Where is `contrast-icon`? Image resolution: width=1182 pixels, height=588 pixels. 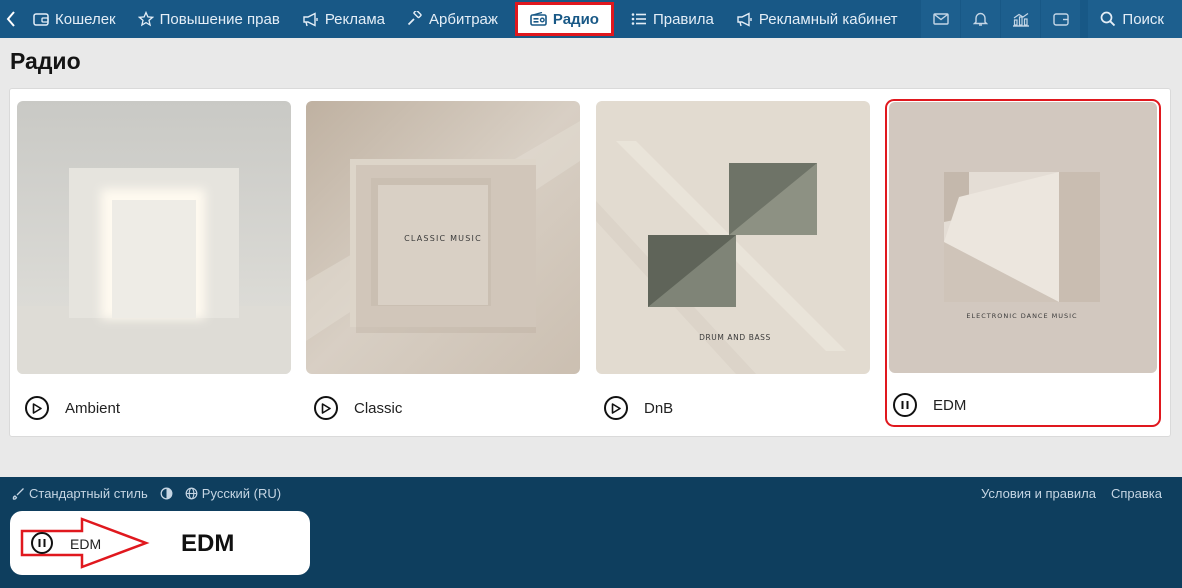 contrast-icon is located at coordinates (166, 493).